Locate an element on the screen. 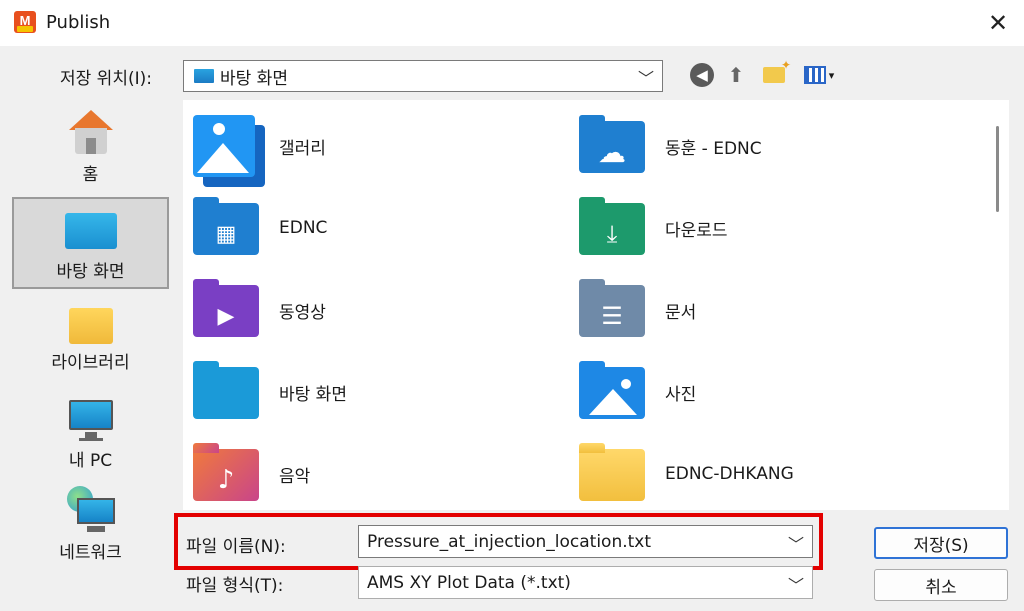 The width and height of the screenshot is (1024, 611). file-name: EDNC-DHKANG is located at coordinates (729, 474).